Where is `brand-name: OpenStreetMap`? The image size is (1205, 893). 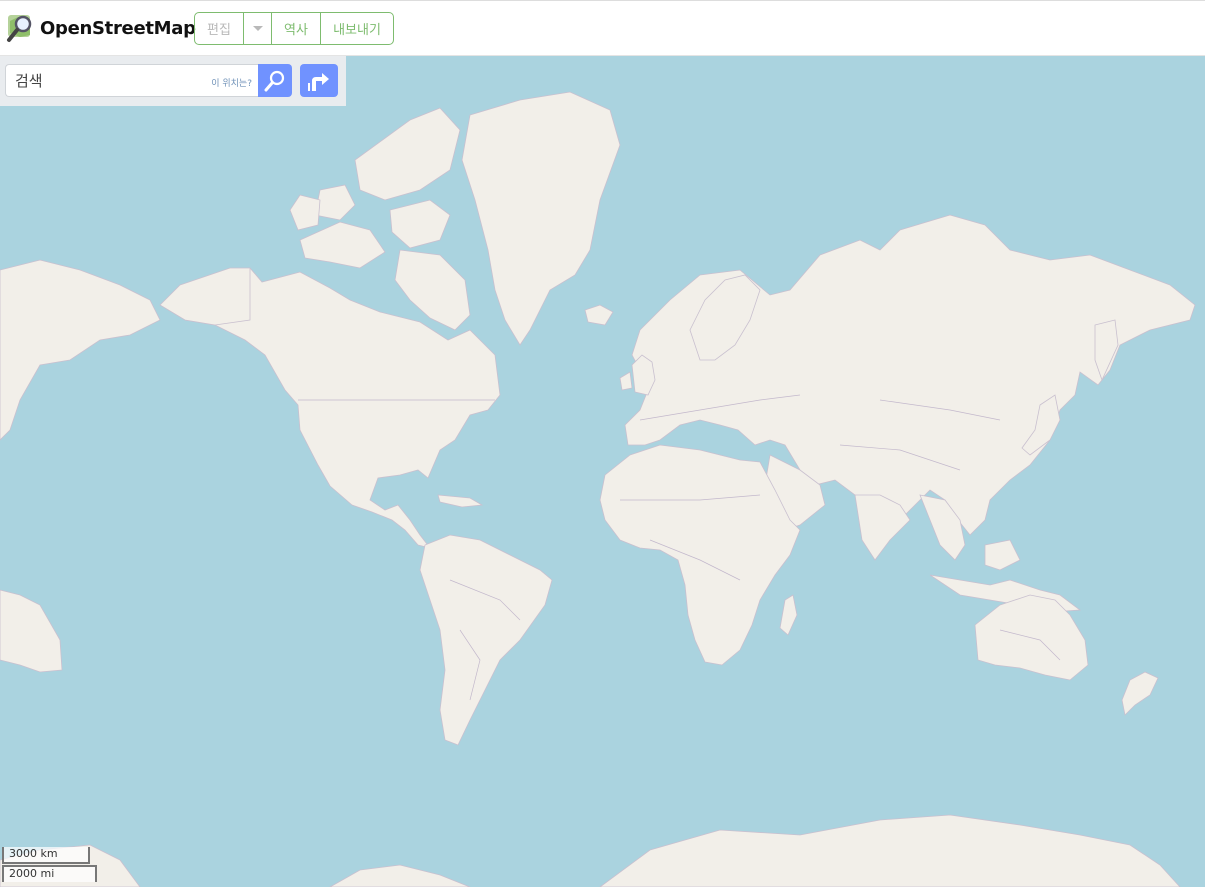
brand-name: OpenStreetMap is located at coordinates (118, 28).